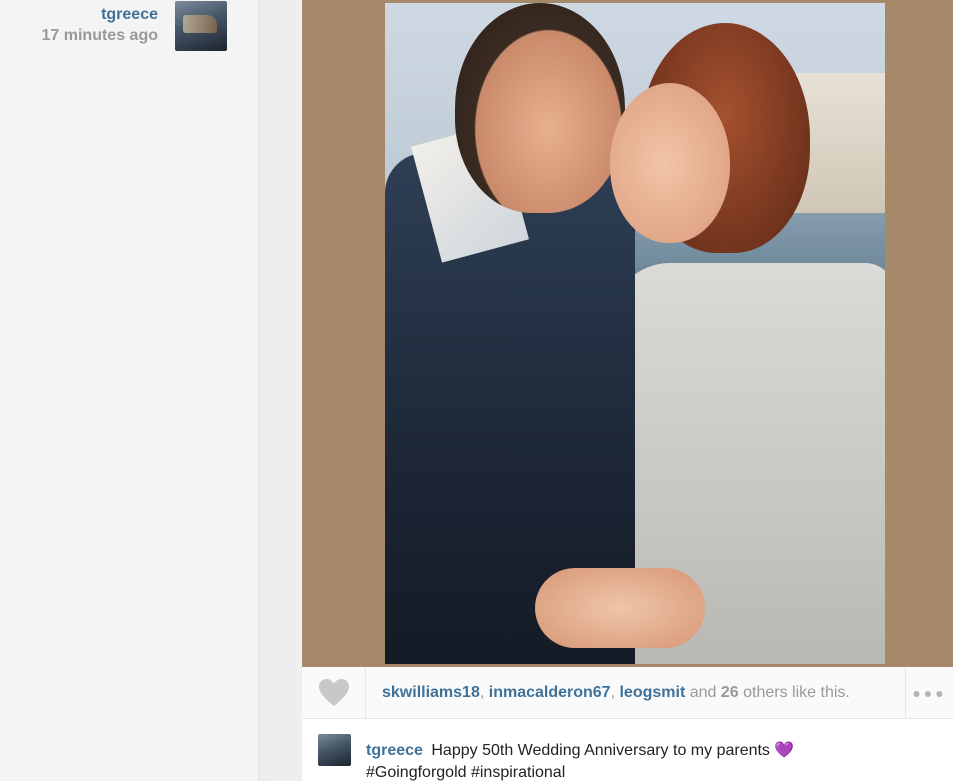 Image resolution: width=953 pixels, height=781 pixels. I want to click on heart-icon, so click(333, 692).